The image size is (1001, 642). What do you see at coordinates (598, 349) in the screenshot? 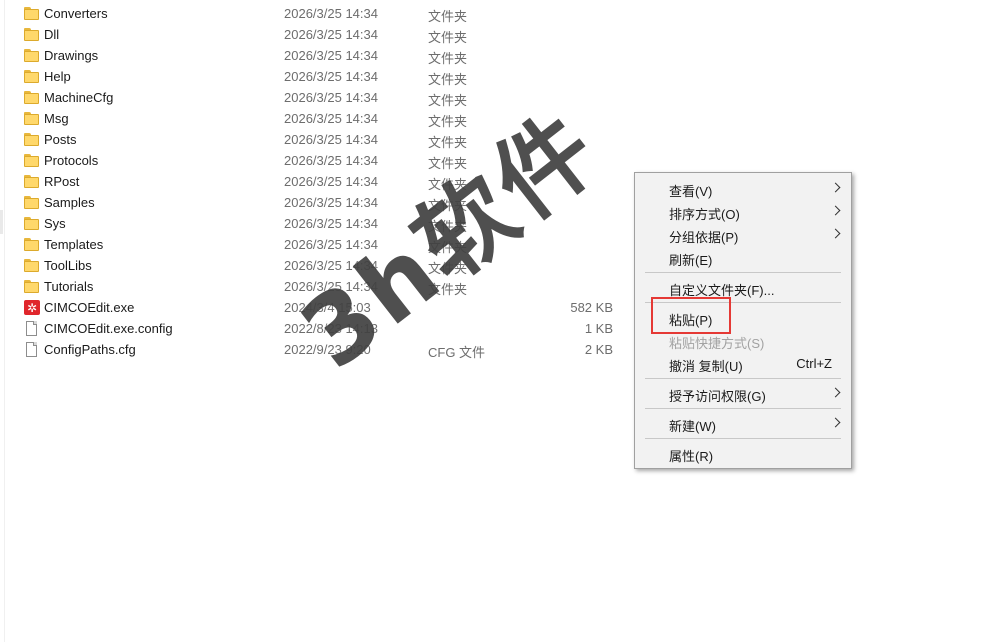
I see `file-size: 2 KB` at bounding box center [598, 349].